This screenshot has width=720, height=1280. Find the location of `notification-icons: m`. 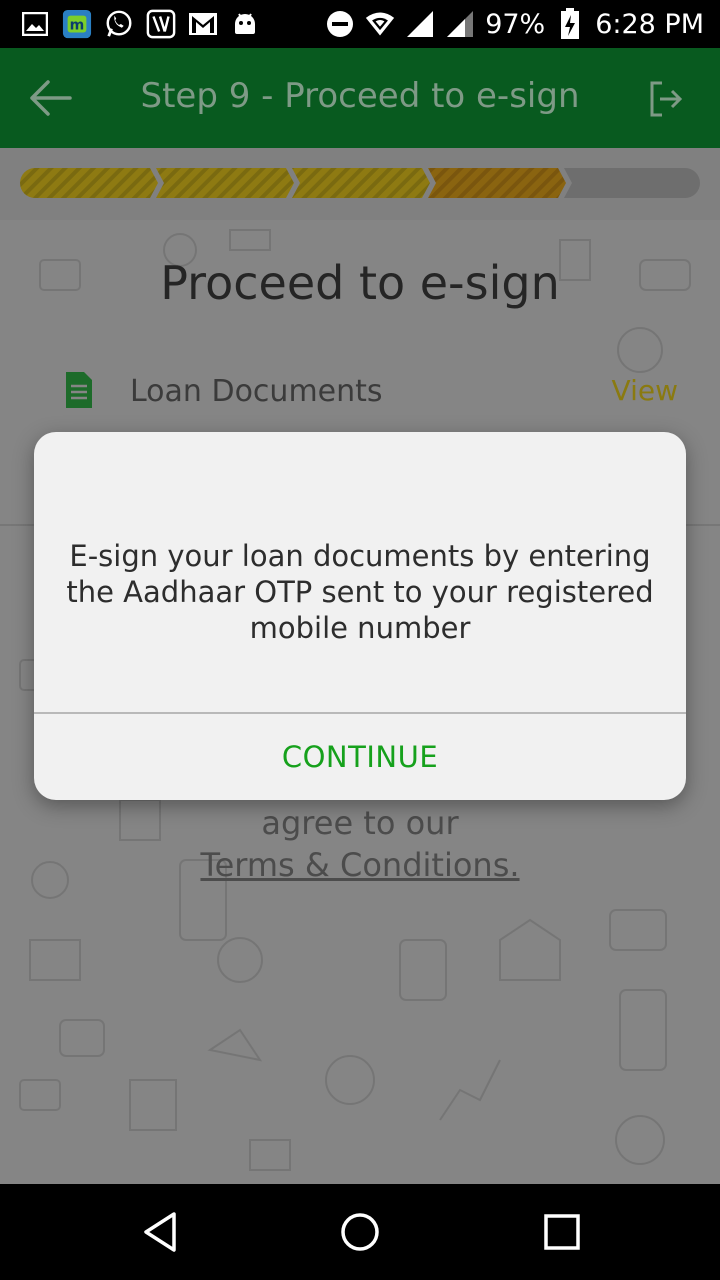

notification-icons: m is located at coordinates (130, 24).